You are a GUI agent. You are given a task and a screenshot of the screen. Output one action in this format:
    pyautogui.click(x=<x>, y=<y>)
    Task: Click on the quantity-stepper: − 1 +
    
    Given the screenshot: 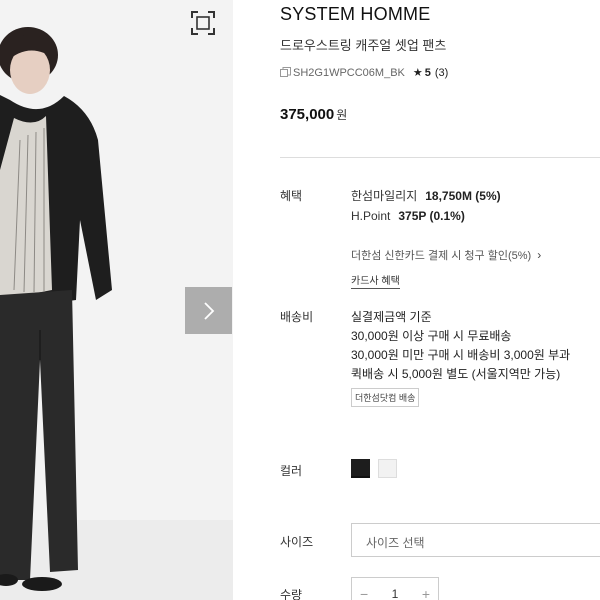 What is the action you would take?
    pyautogui.click(x=395, y=588)
    